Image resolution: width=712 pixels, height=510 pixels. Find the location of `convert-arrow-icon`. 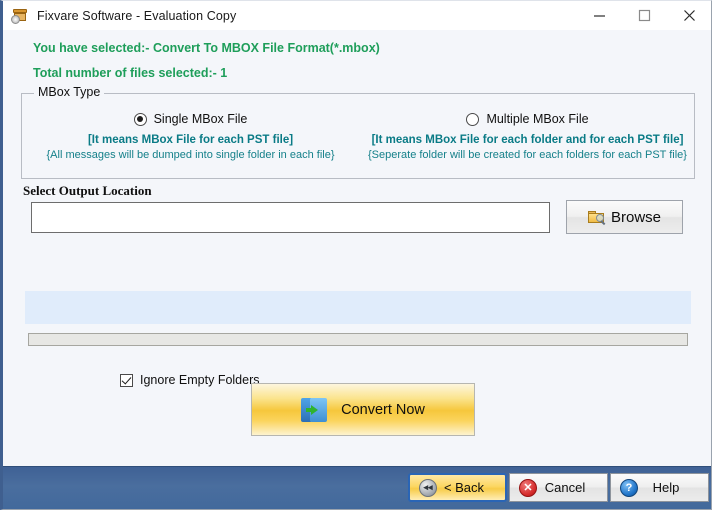

convert-arrow-icon is located at coordinates (314, 409).